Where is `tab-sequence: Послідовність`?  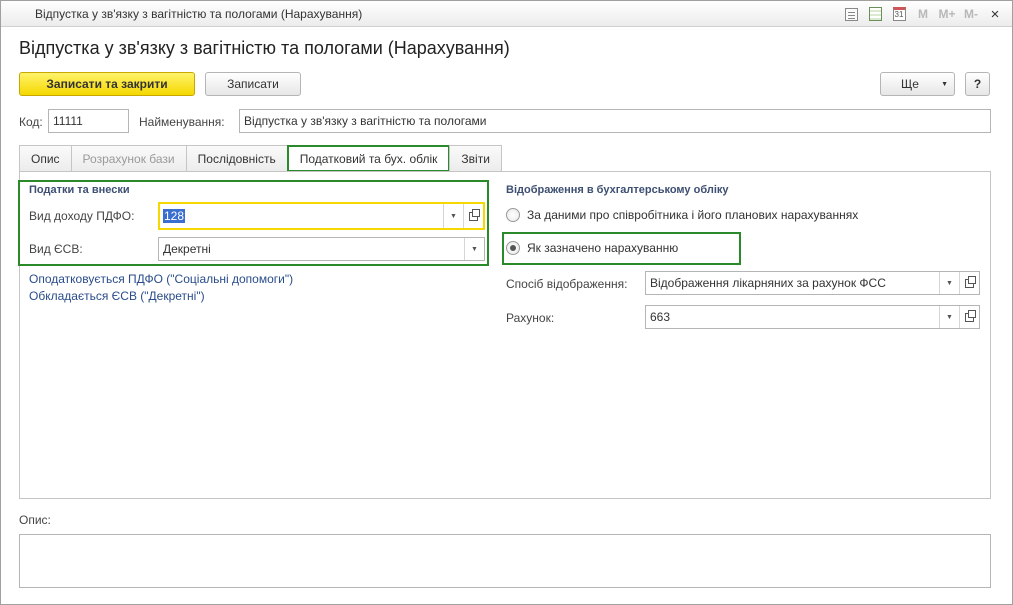
tab-sequence: Послідовність is located at coordinates (236, 158).